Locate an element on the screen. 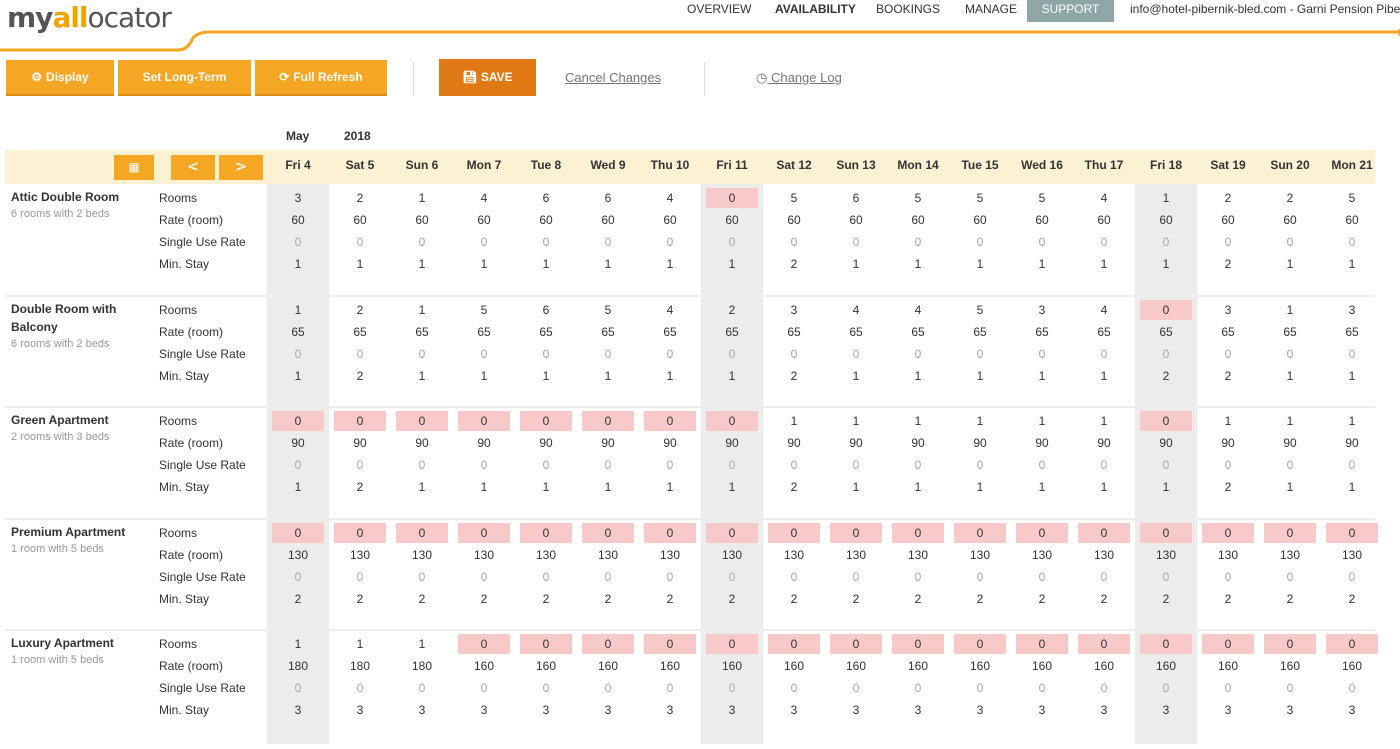  set-long-term-button: Set Long-Term is located at coordinates (184, 78).